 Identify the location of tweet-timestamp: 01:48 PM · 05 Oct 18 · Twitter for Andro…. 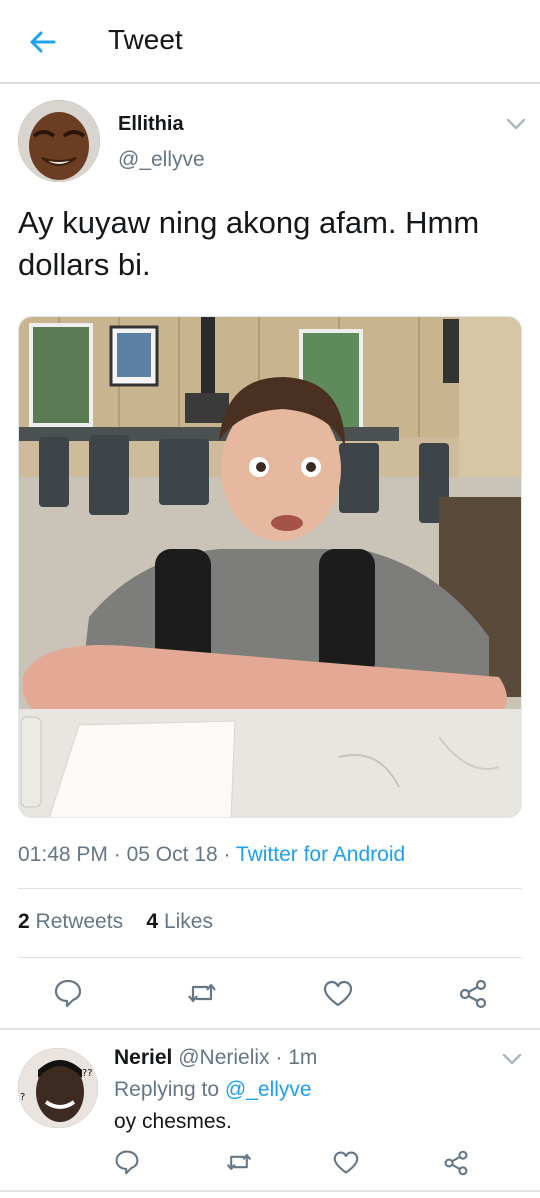
(211, 855).